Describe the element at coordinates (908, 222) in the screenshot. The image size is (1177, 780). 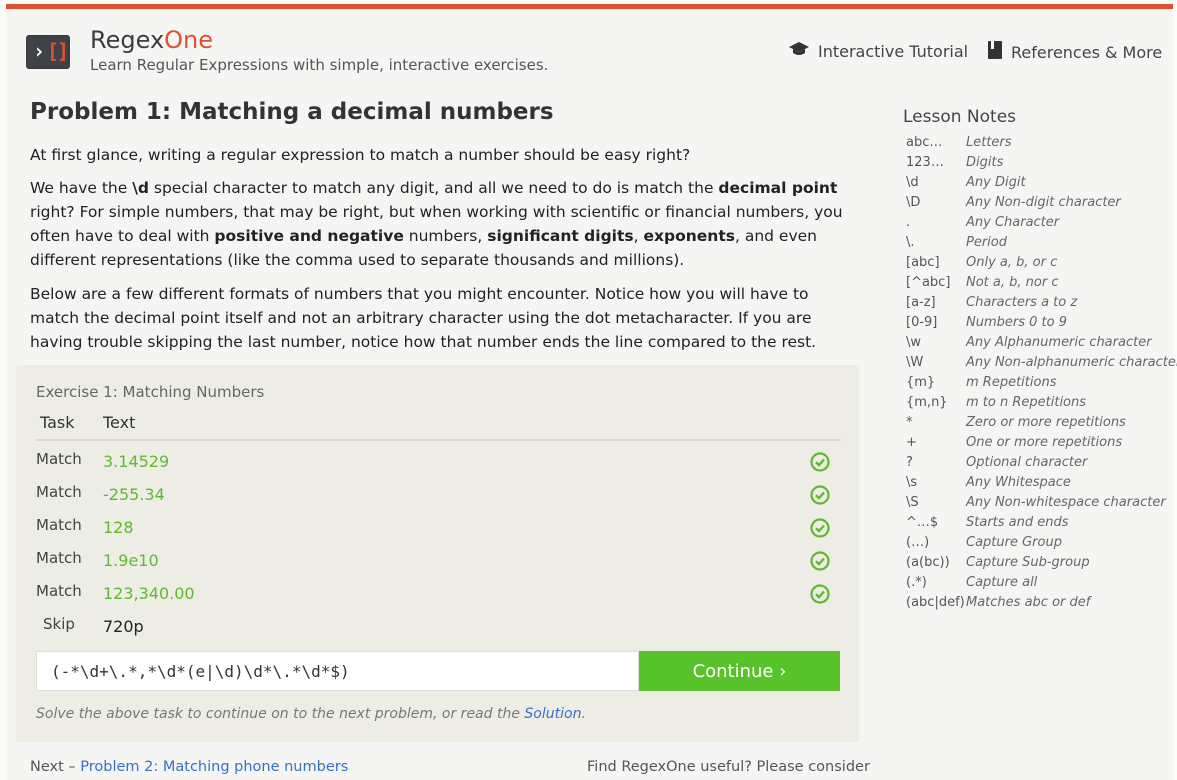
I see `note-key: .` at that location.